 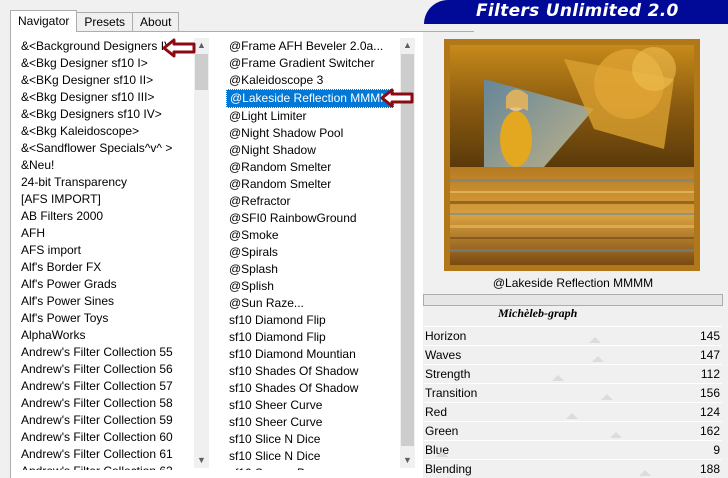 I want to click on slider-horizon: Horizon 145, so click(x=573, y=335).